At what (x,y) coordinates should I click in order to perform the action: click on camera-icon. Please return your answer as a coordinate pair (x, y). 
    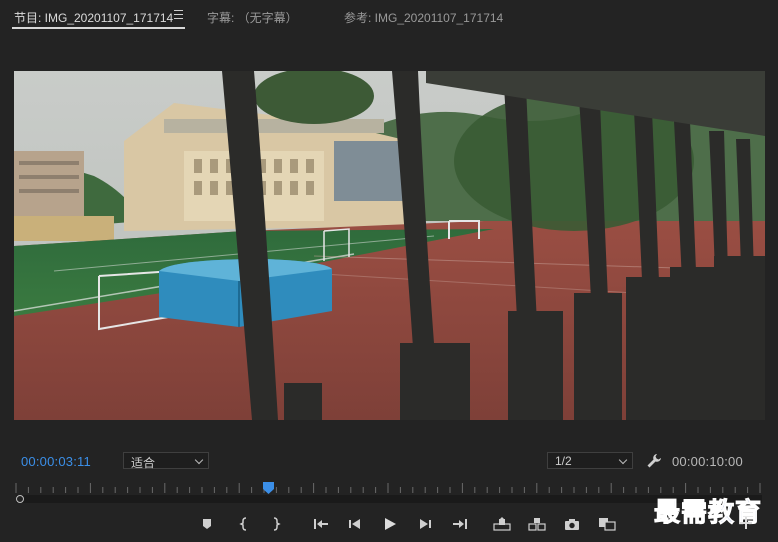
    Looking at the image, I should click on (572, 524).